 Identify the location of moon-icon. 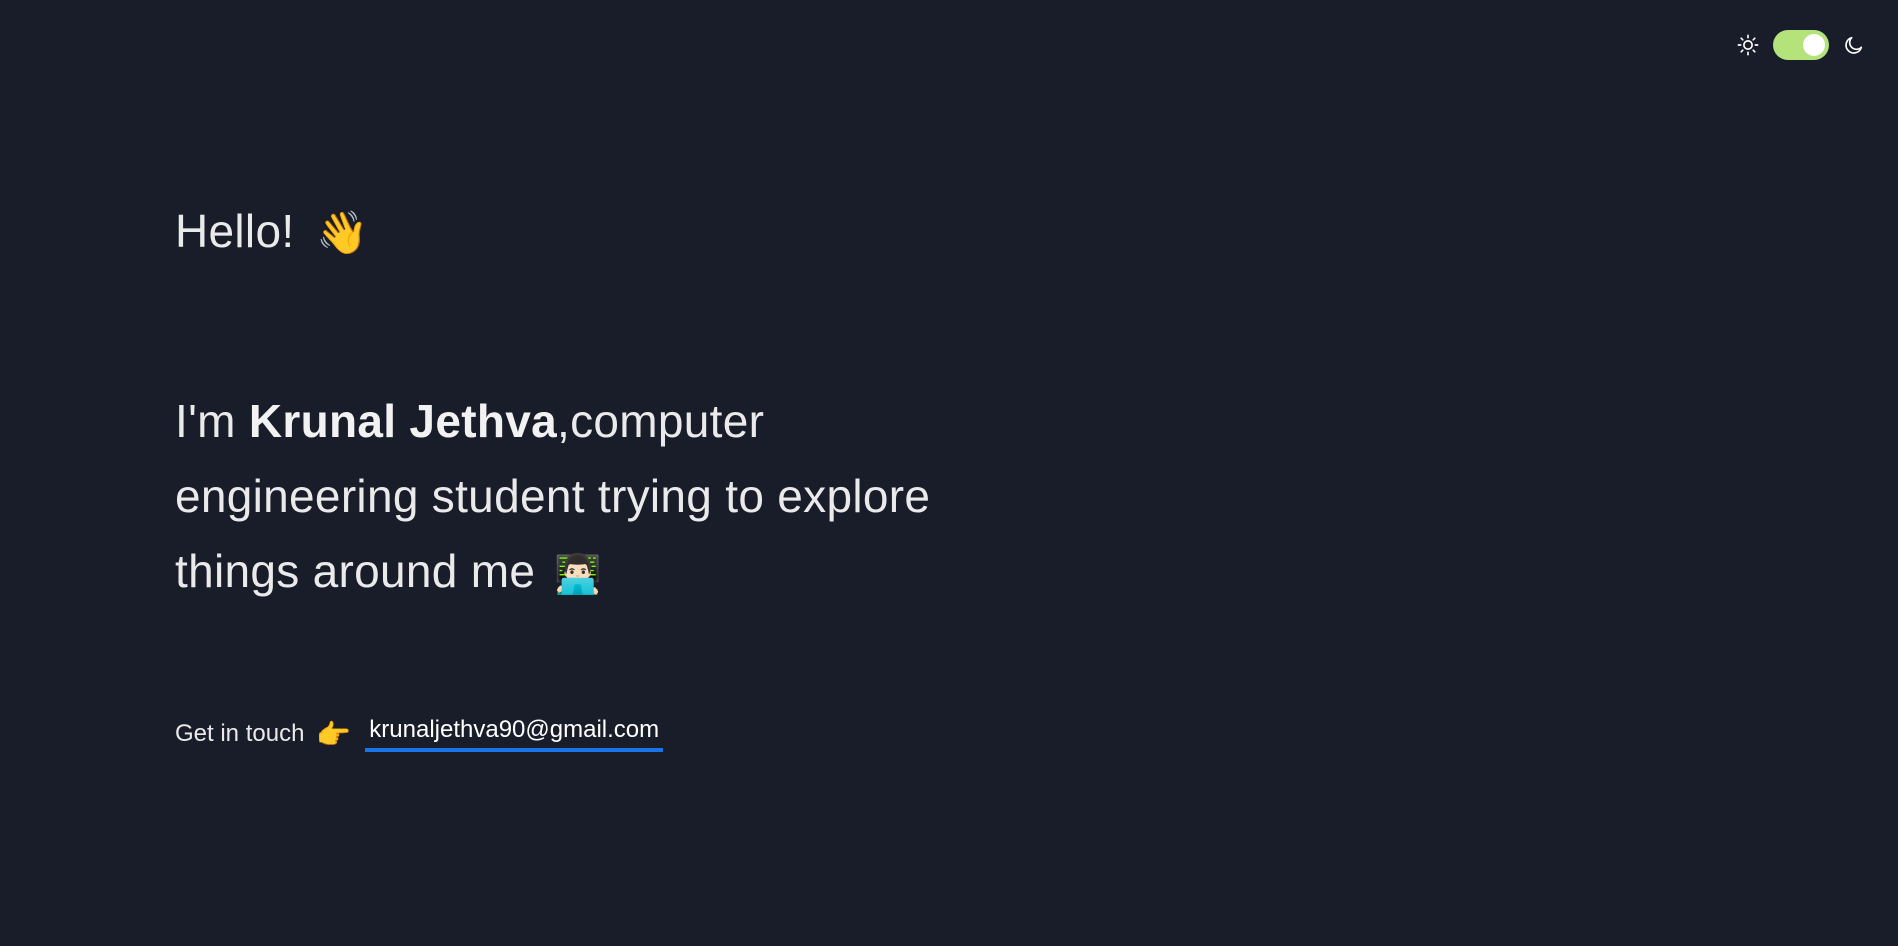
(1854, 45).